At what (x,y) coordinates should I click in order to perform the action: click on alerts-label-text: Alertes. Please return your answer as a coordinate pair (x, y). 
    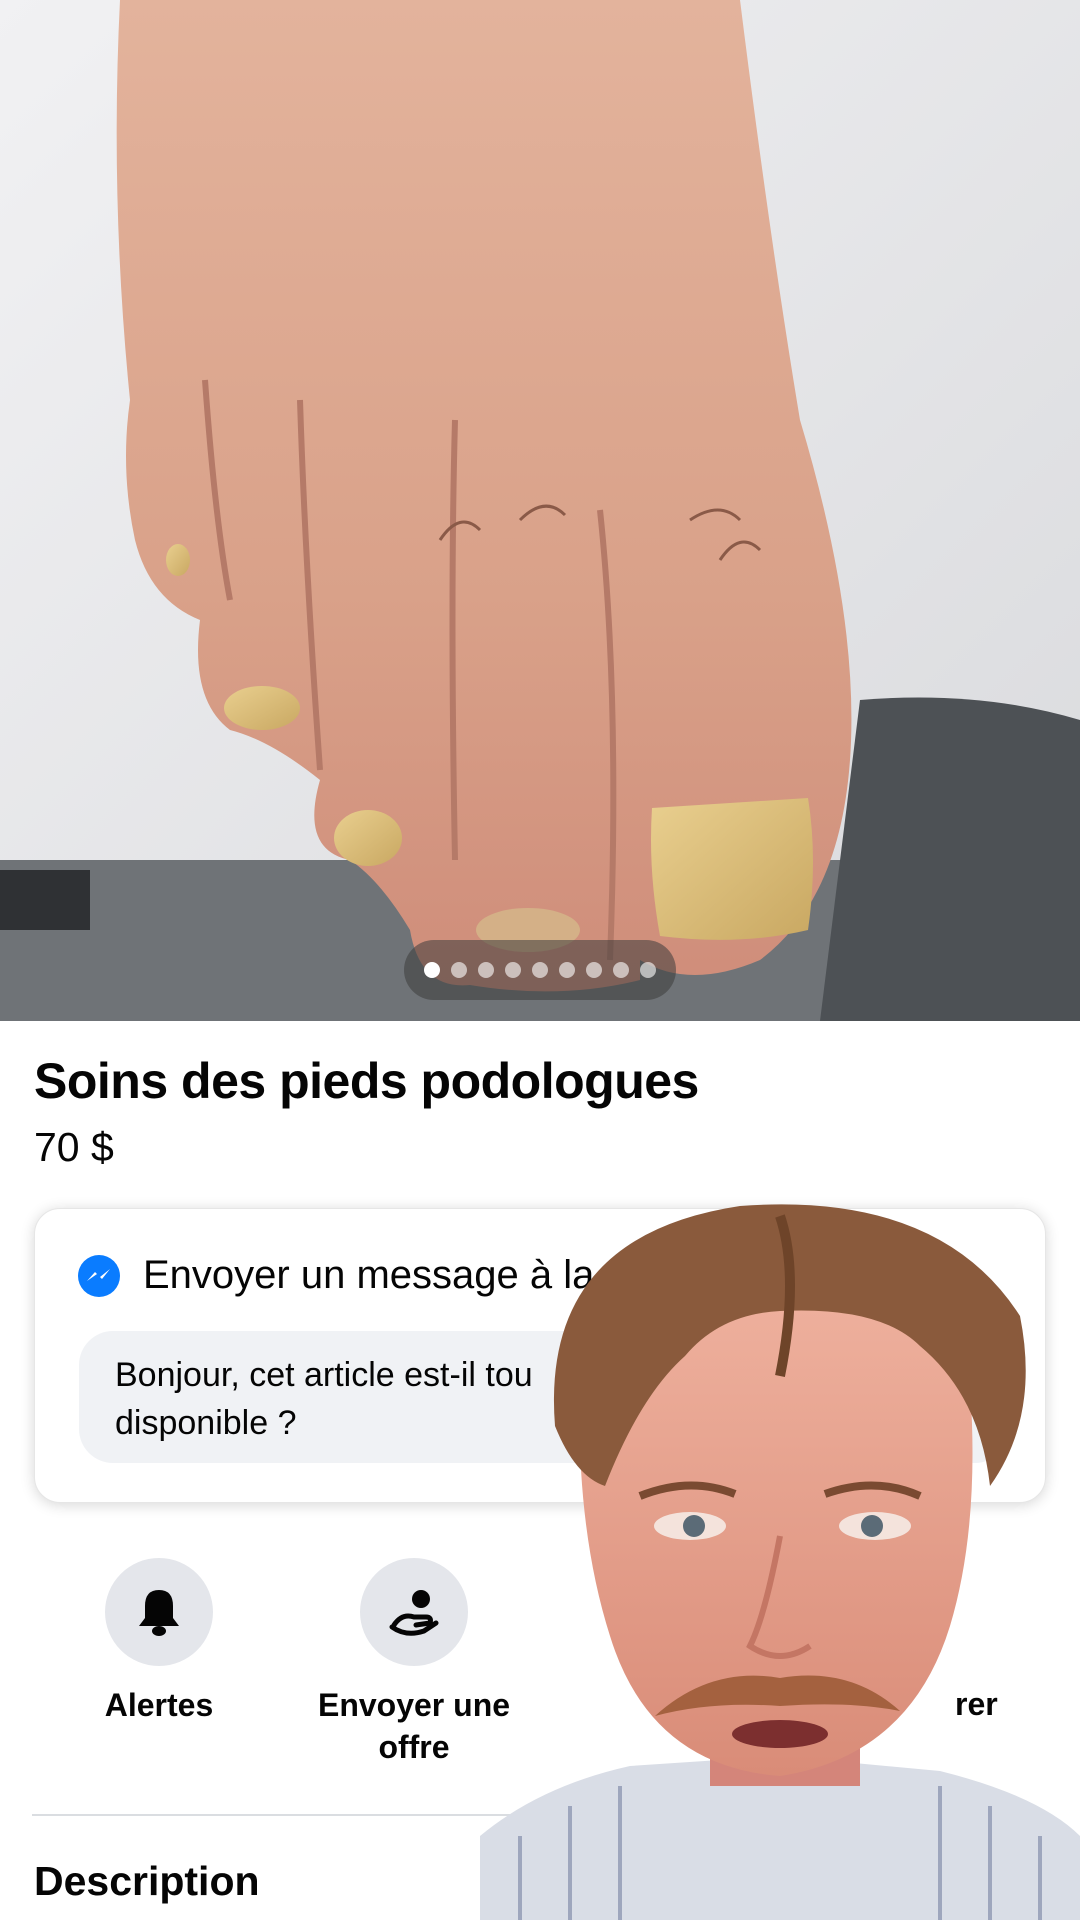
    Looking at the image, I should click on (159, 1705).